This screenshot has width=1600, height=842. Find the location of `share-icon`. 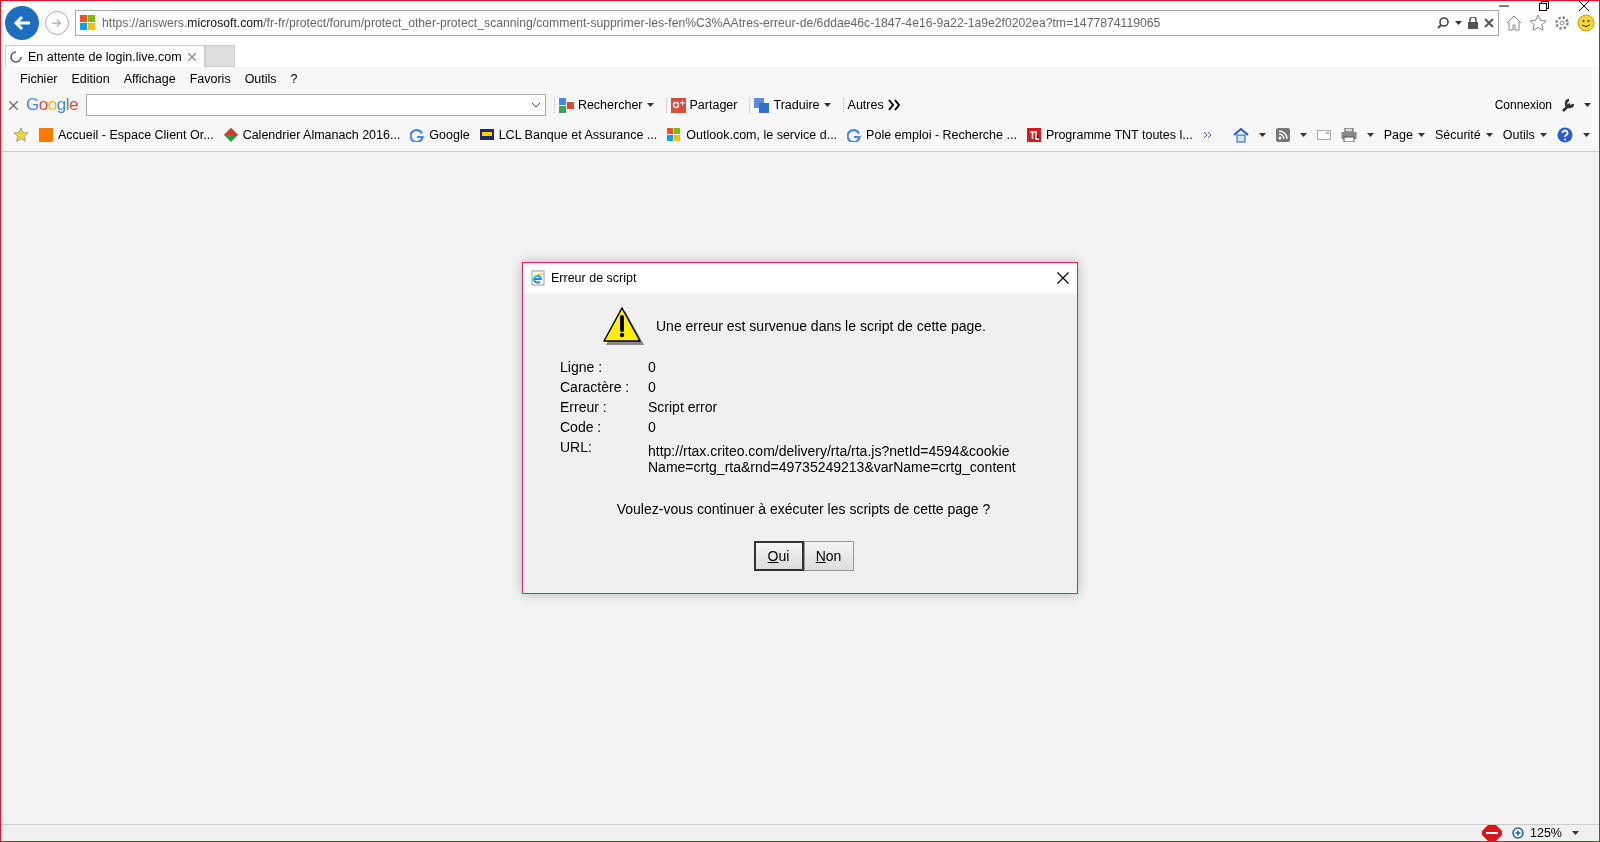

share-icon is located at coordinates (678, 105).